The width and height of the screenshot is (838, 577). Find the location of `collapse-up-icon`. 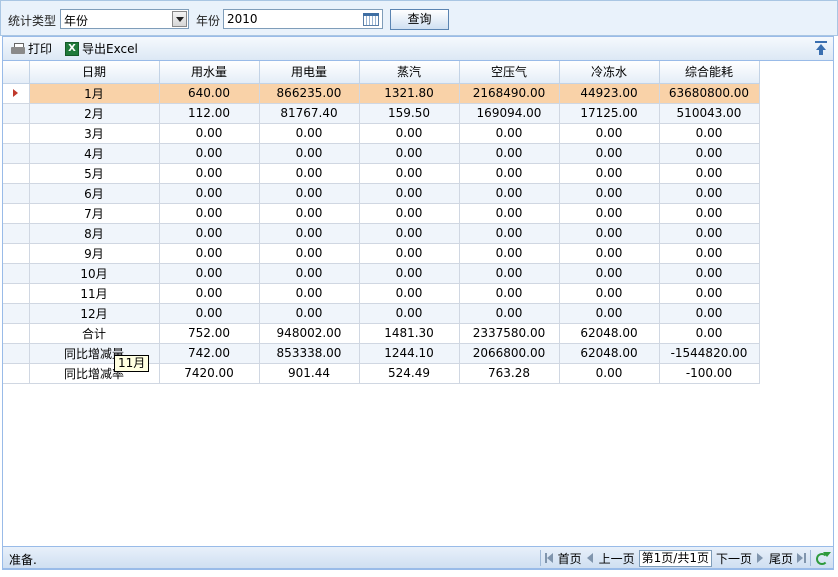

collapse-up-icon is located at coordinates (821, 48).